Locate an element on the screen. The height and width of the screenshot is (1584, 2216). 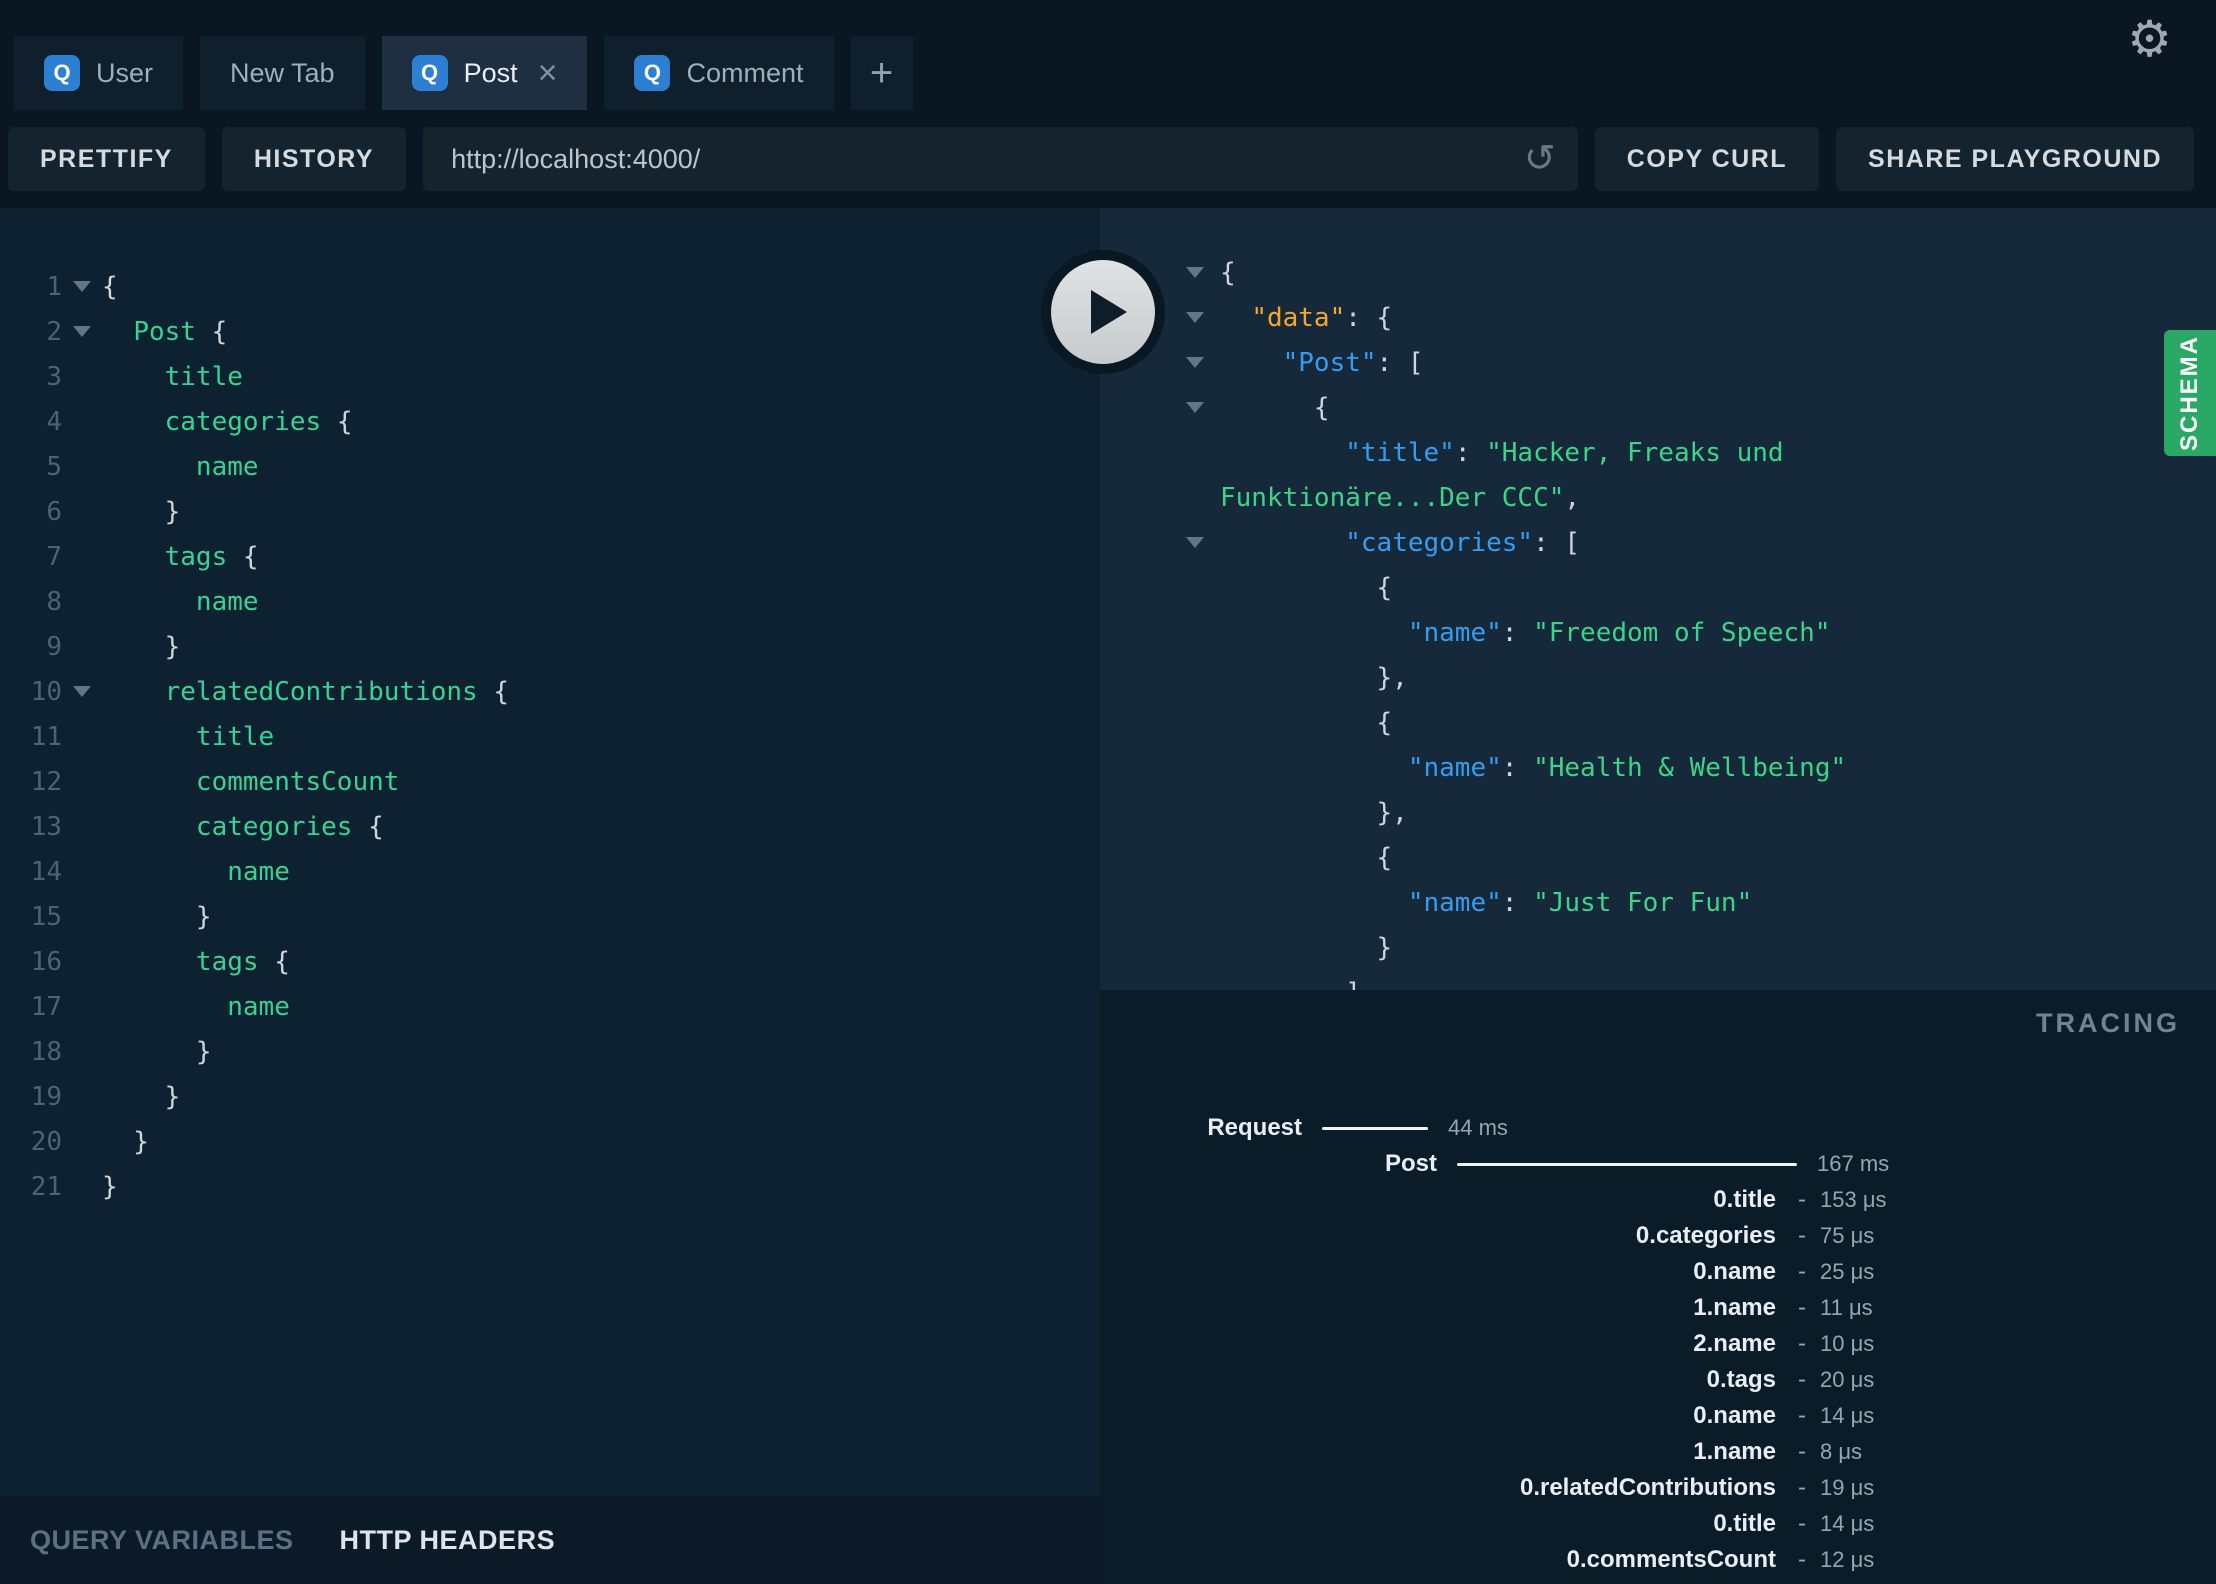
tracing-duration-value: 11 μs is located at coordinates (1846, 1307).